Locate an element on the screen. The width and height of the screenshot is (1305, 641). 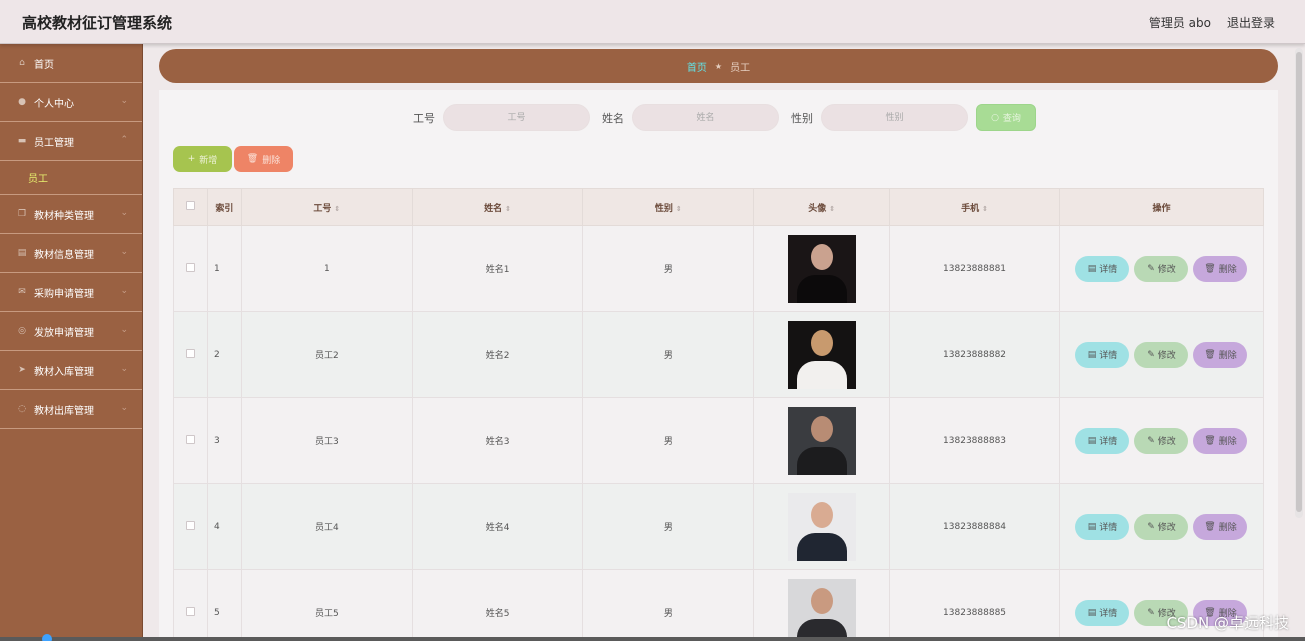
breadcrumb: 首页 ★ 员工 is located at coordinates (718, 66).